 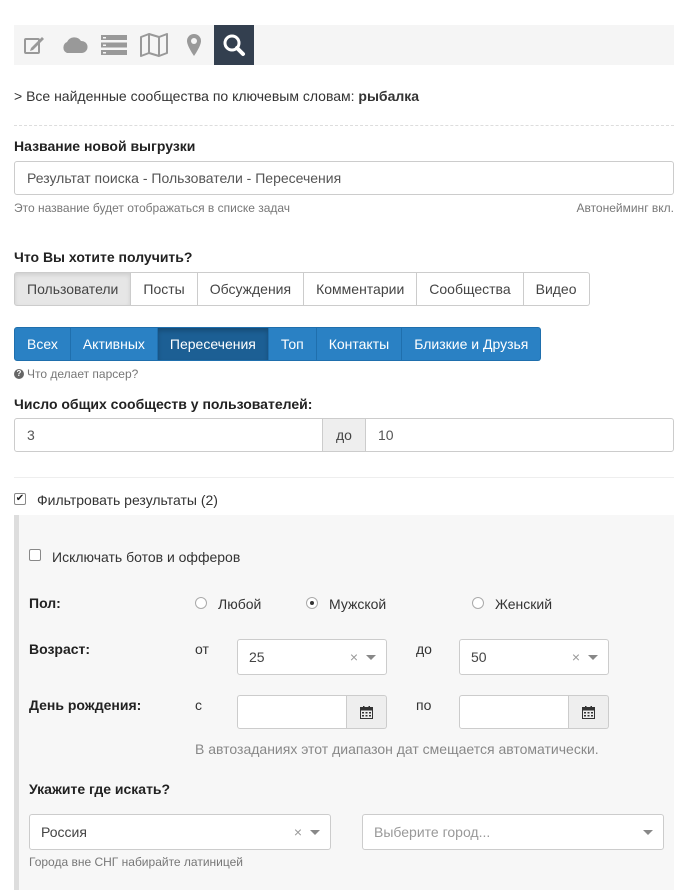 I want to click on city-help: Города вне СНГ набирайте латиницей, so click(x=136, y=862).